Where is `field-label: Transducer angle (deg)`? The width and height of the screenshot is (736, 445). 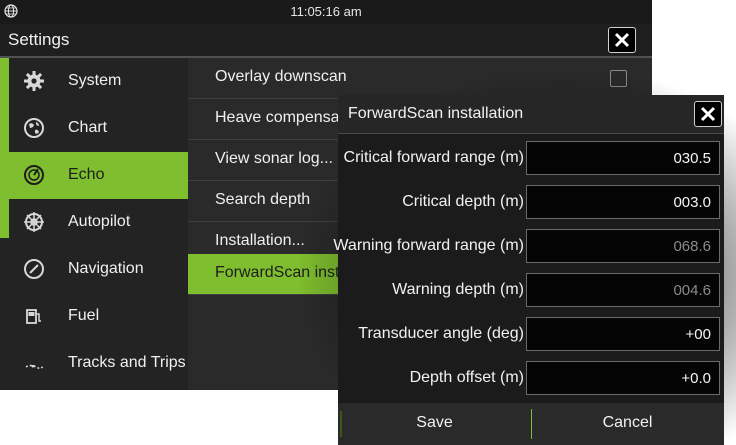
field-label: Transducer angle (deg) is located at coordinates (441, 333).